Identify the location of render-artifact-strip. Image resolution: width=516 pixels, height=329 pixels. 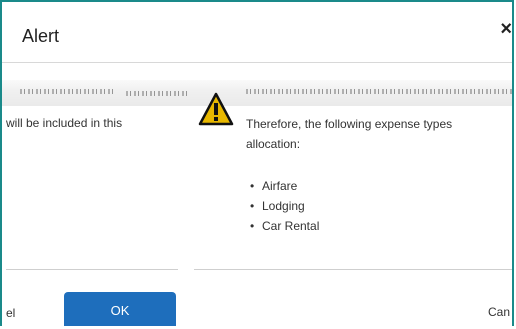
(257, 93).